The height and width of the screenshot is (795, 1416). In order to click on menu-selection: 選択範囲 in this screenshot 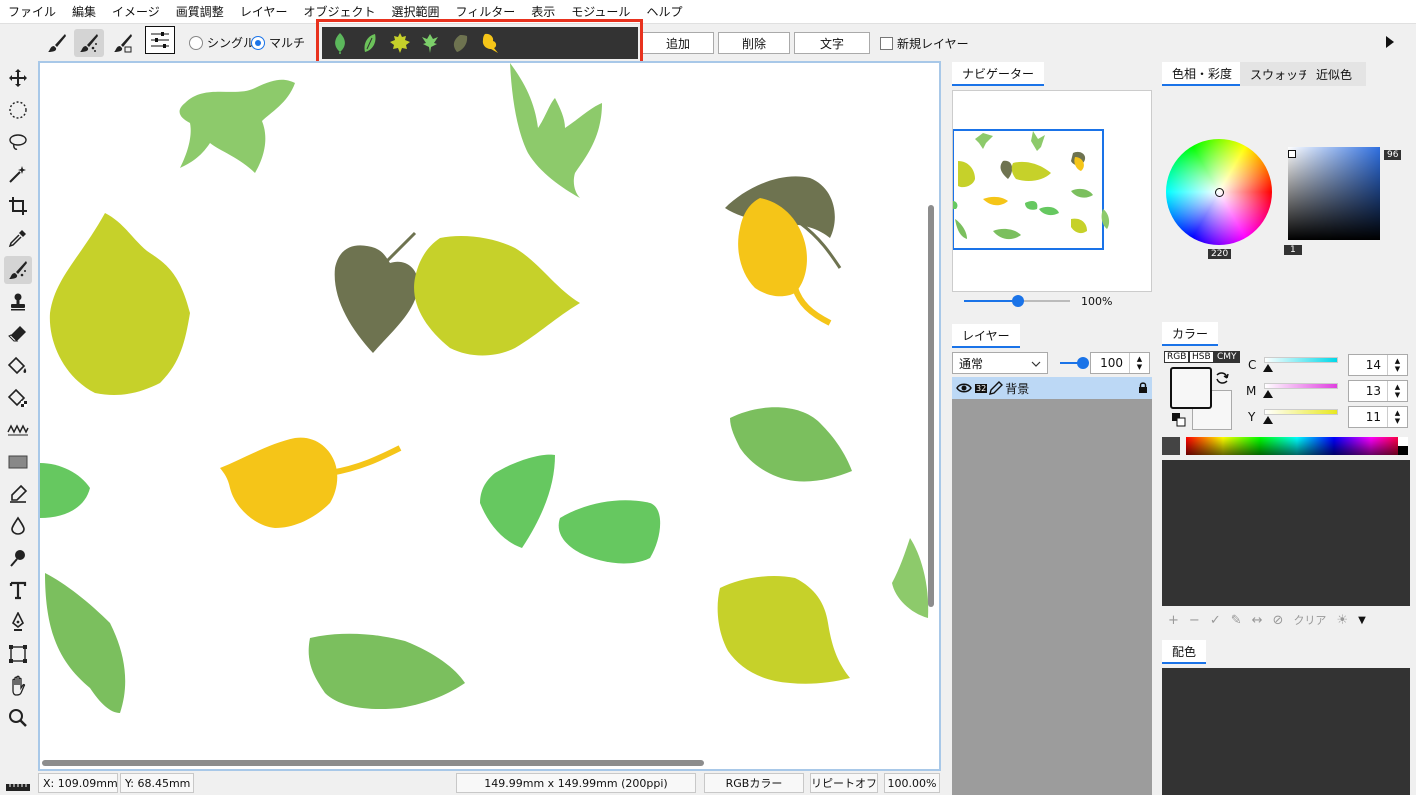, I will do `click(415, 12)`.